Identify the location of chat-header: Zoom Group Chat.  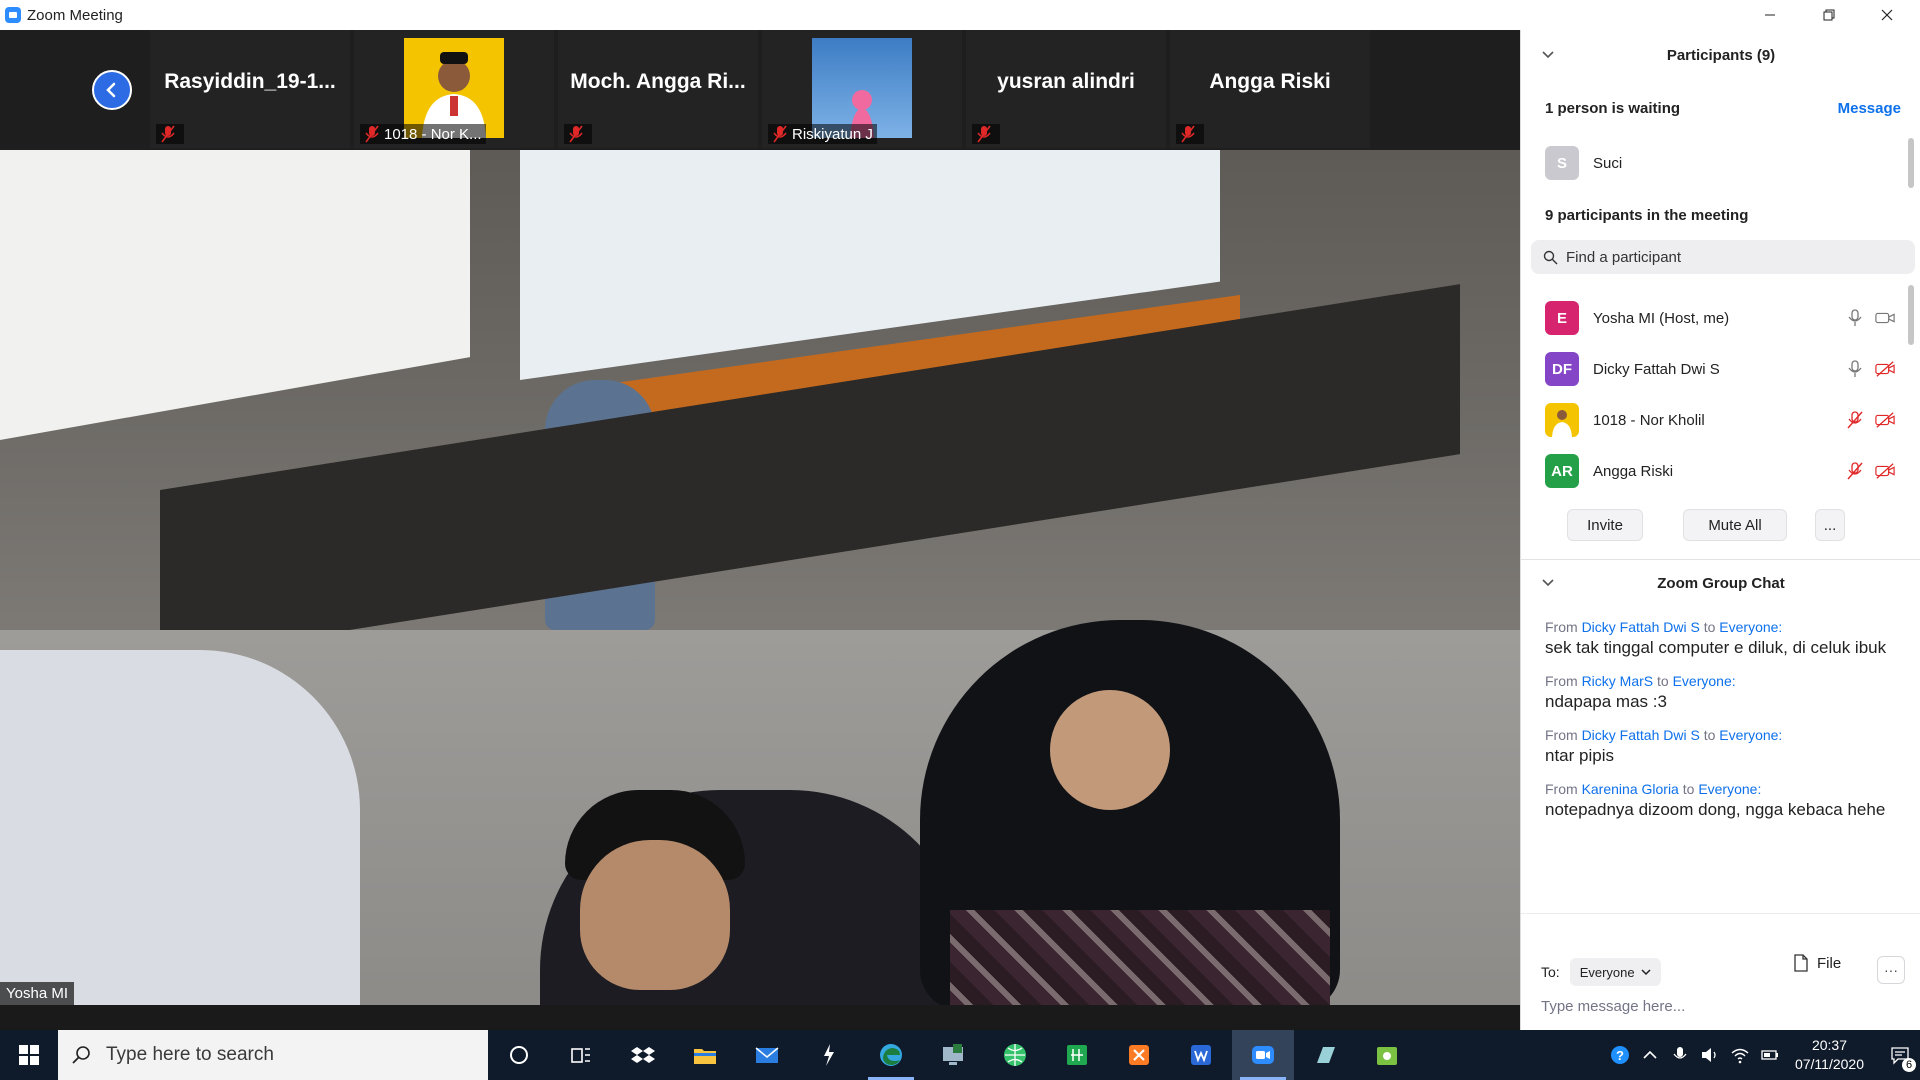
(1720, 583).